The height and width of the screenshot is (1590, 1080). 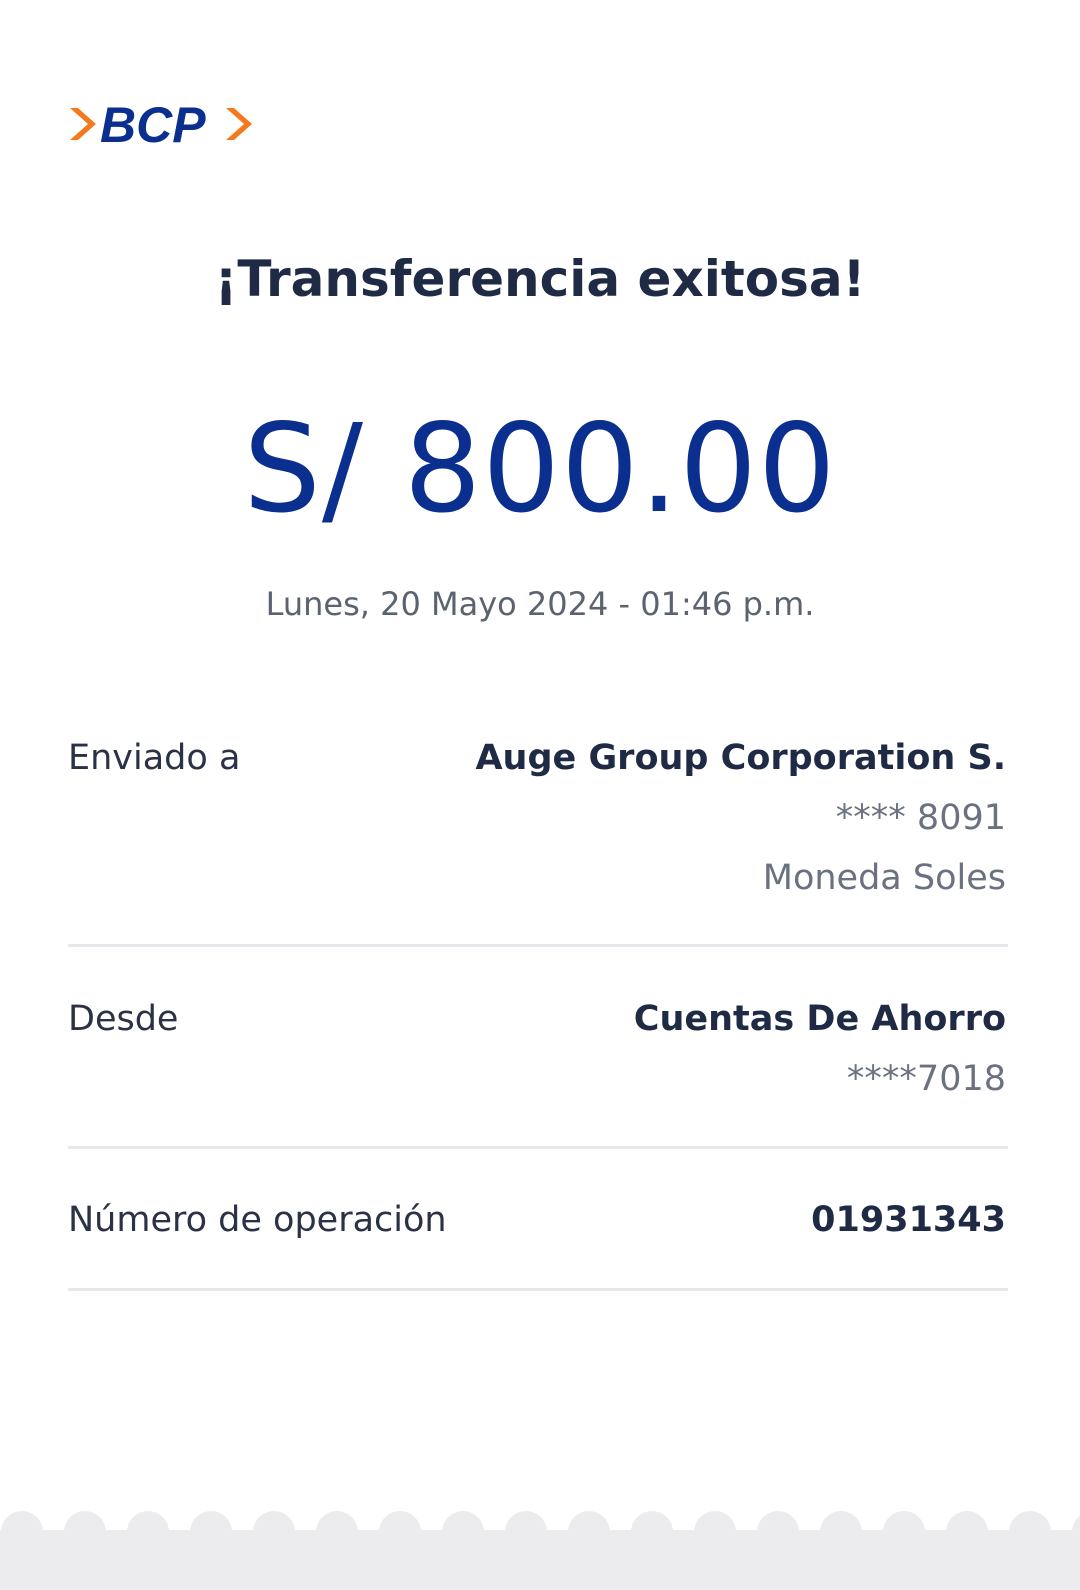 What do you see at coordinates (740, 758) in the screenshot?
I see `recipient-name: Auge Group Corporation S.` at bounding box center [740, 758].